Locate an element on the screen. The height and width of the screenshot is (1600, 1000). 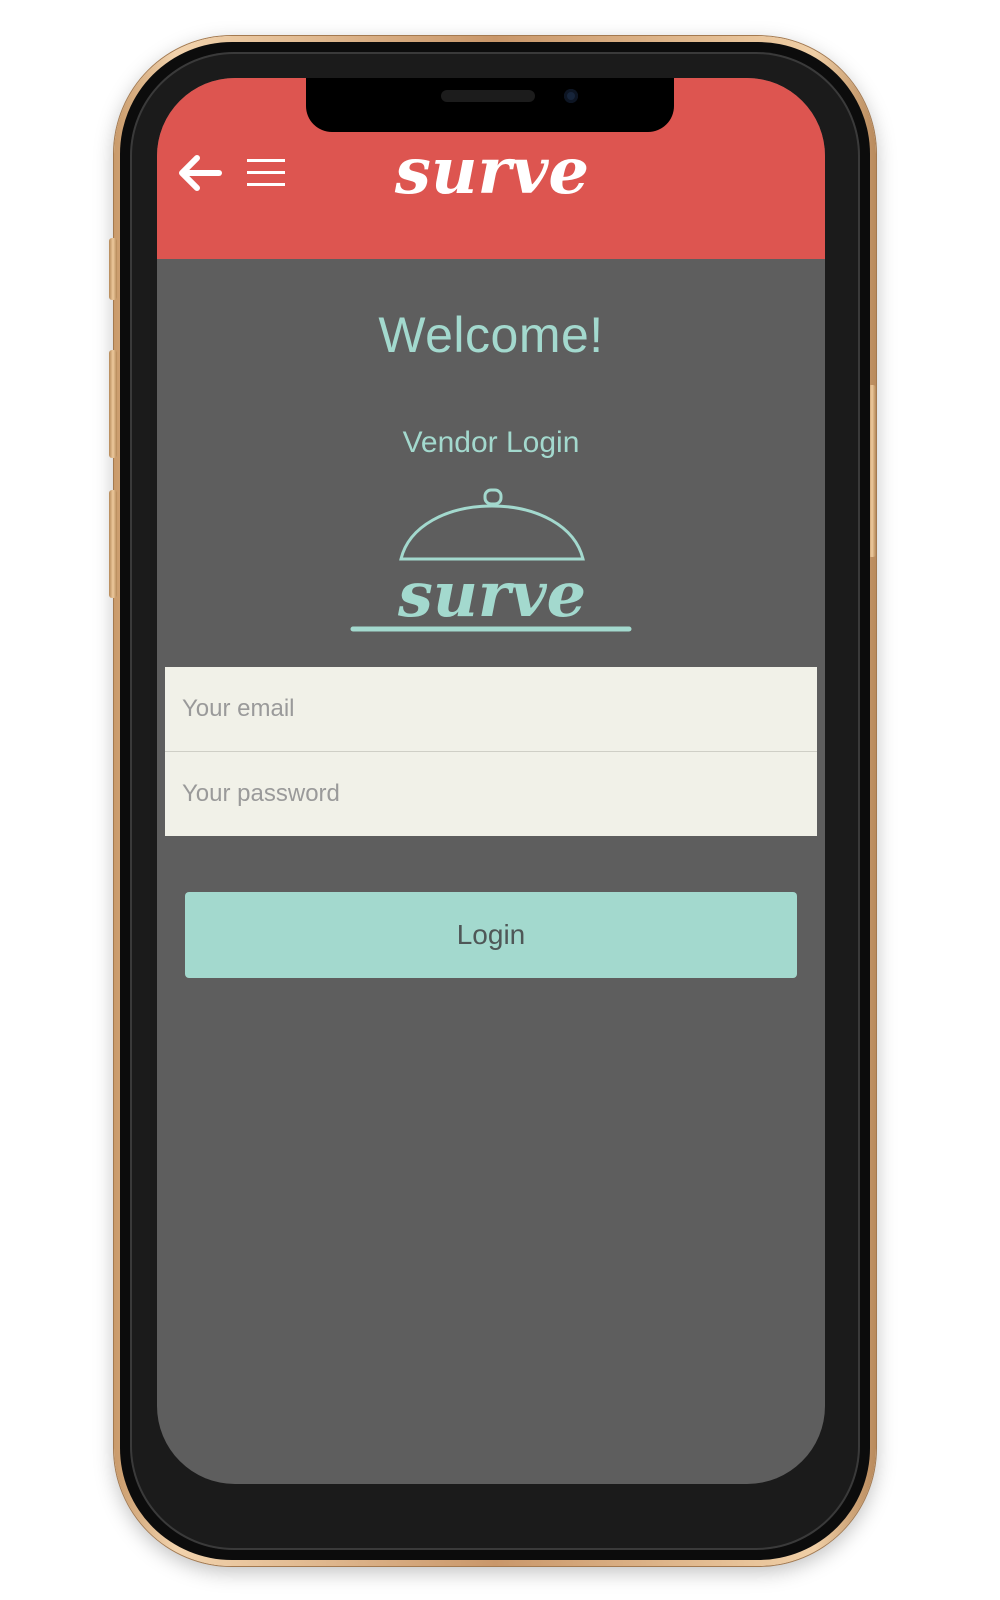
camera-icon is located at coordinates (571, 96).